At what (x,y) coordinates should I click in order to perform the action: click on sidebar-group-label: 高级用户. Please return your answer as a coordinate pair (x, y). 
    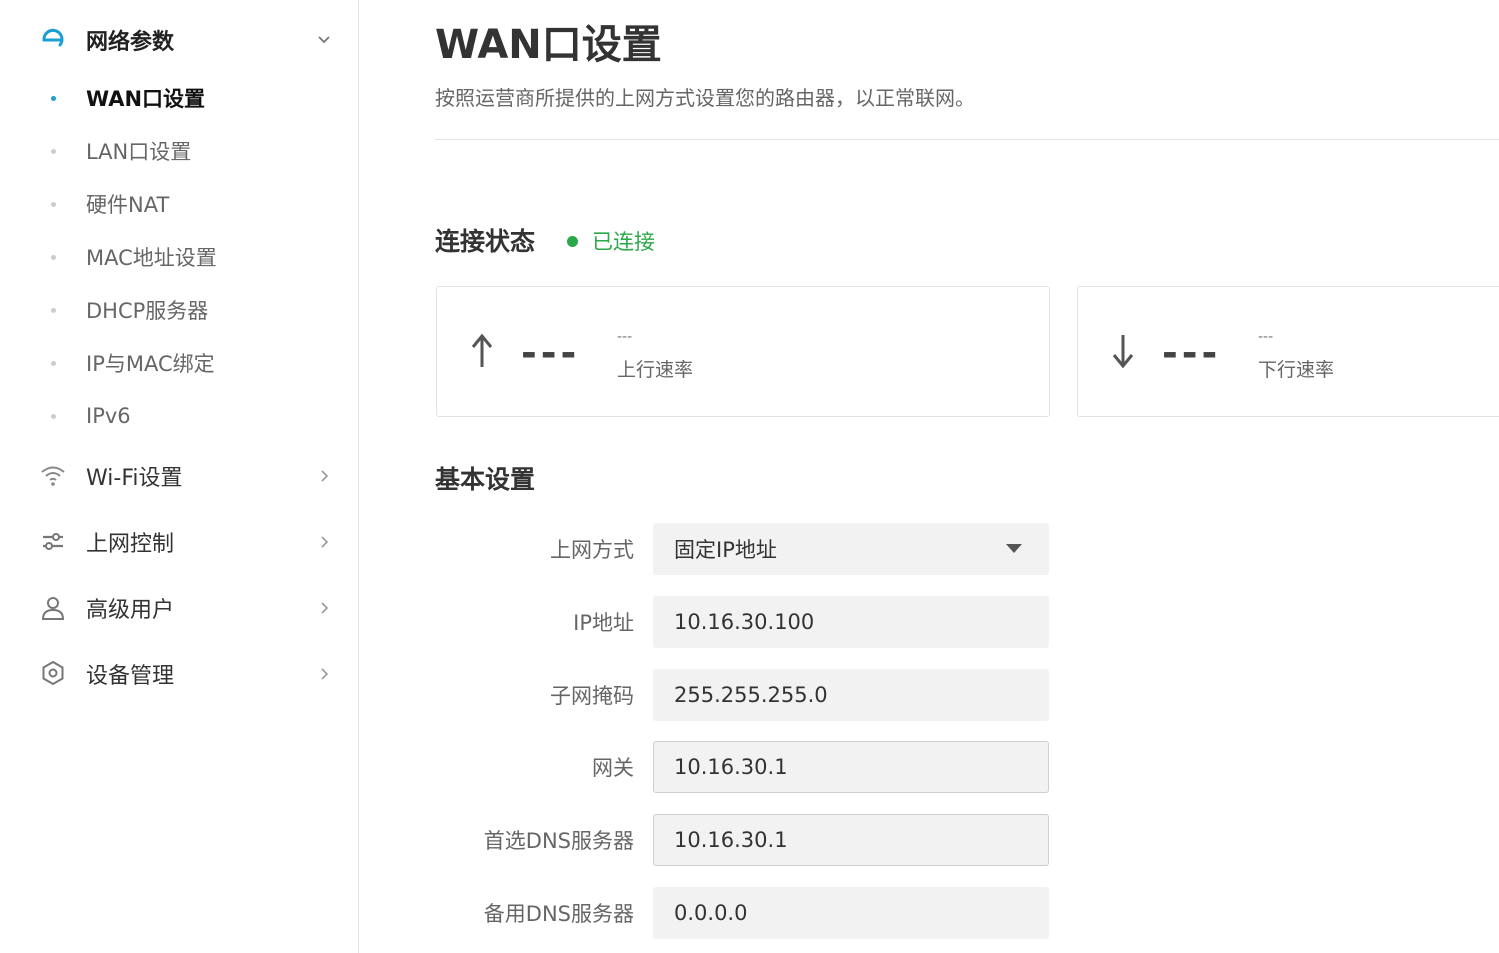
    Looking at the image, I should click on (130, 610).